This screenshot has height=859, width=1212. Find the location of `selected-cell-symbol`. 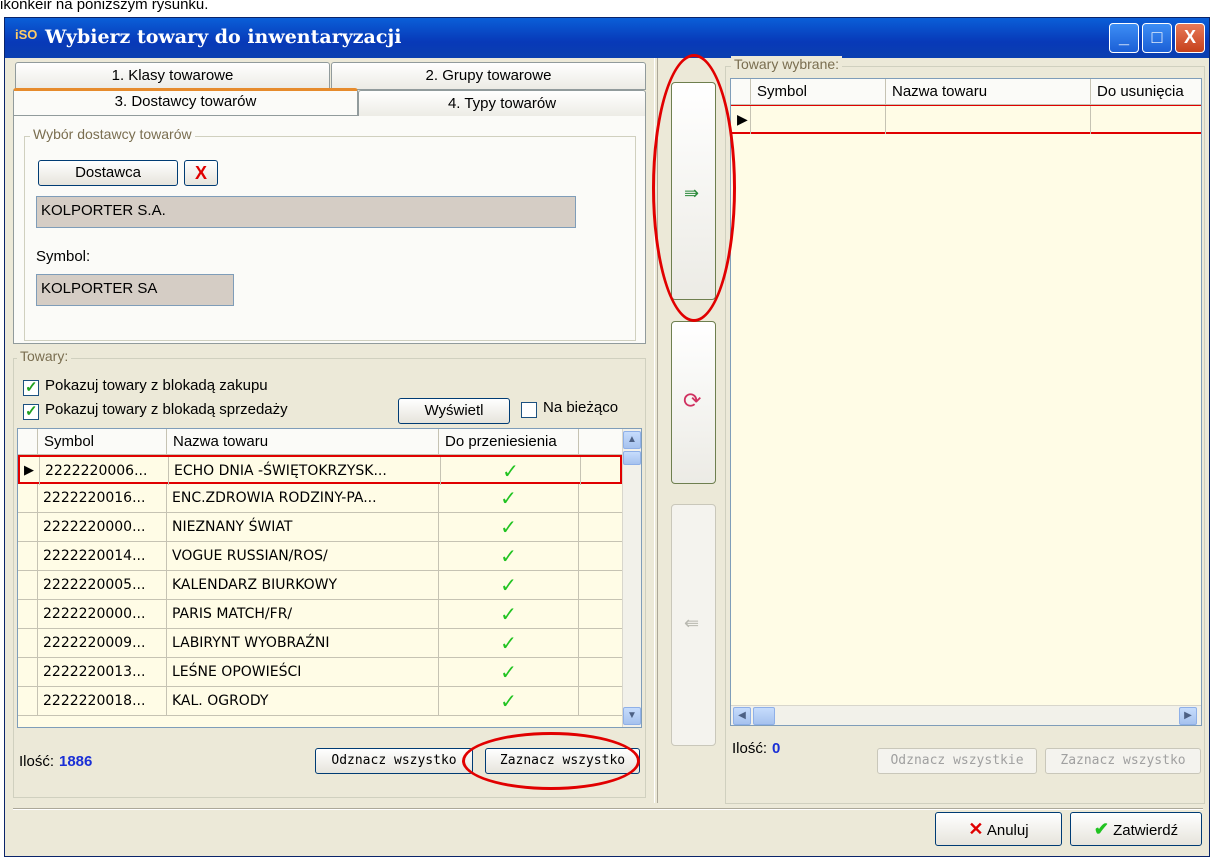

selected-cell-symbol is located at coordinates (818, 120).